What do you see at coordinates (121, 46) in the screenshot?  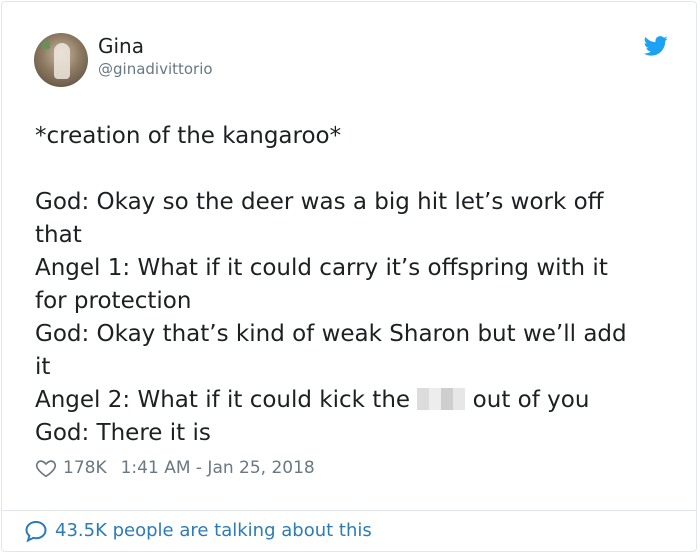 I see `author-name: Gina` at bounding box center [121, 46].